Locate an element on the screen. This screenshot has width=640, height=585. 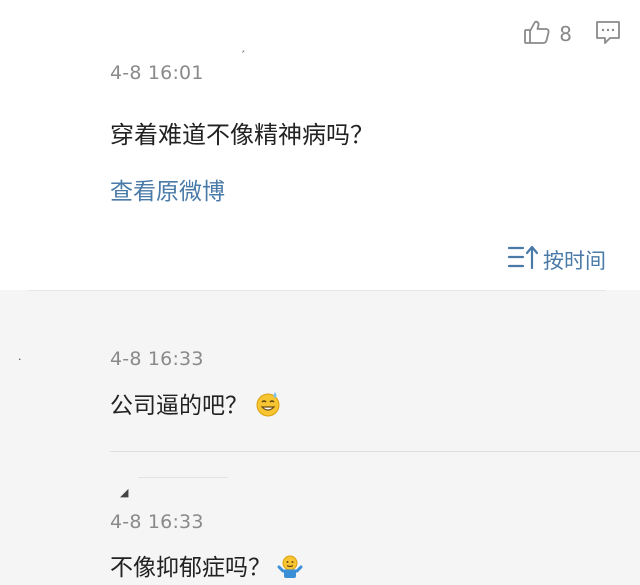
sort-by-time-button: 按时间 is located at coordinates (556, 259).